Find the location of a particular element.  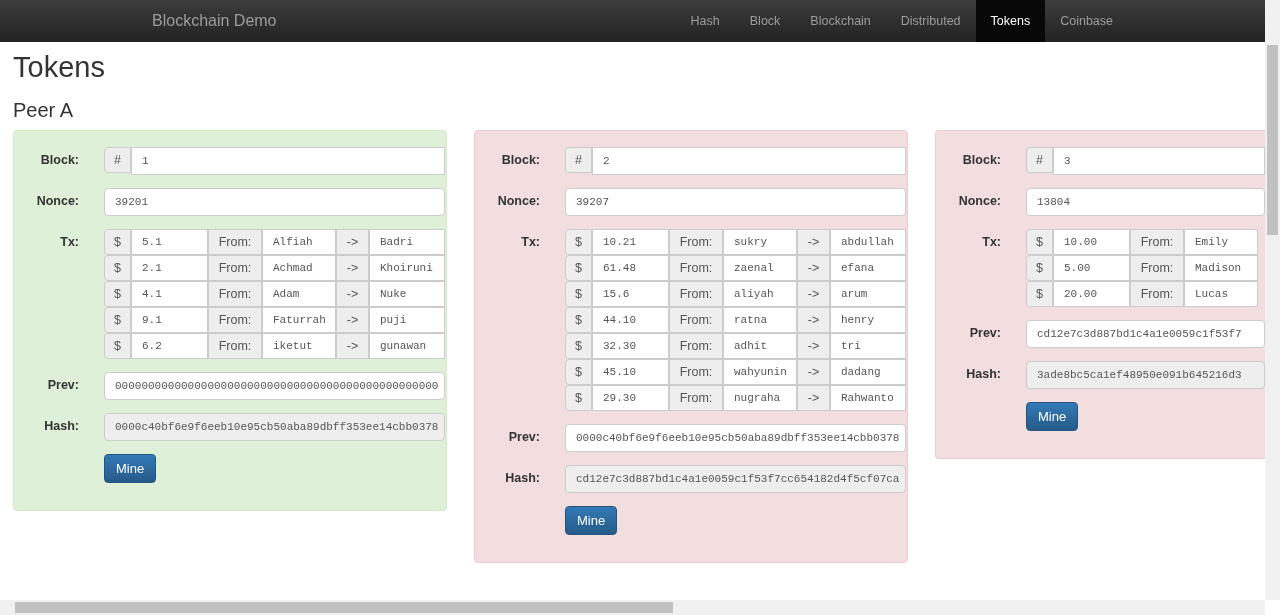

amount-field: 9.1 is located at coordinates (169, 320).